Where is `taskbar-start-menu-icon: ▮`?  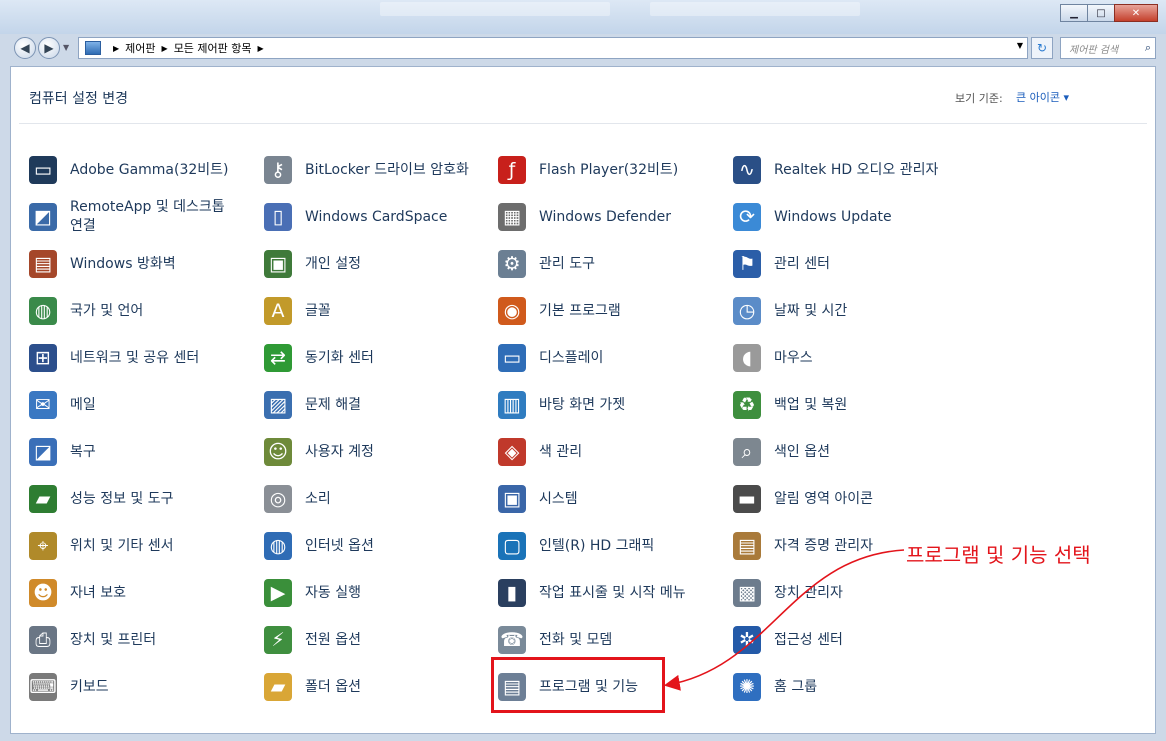
taskbar-start-menu-icon: ▮ is located at coordinates (512, 593).